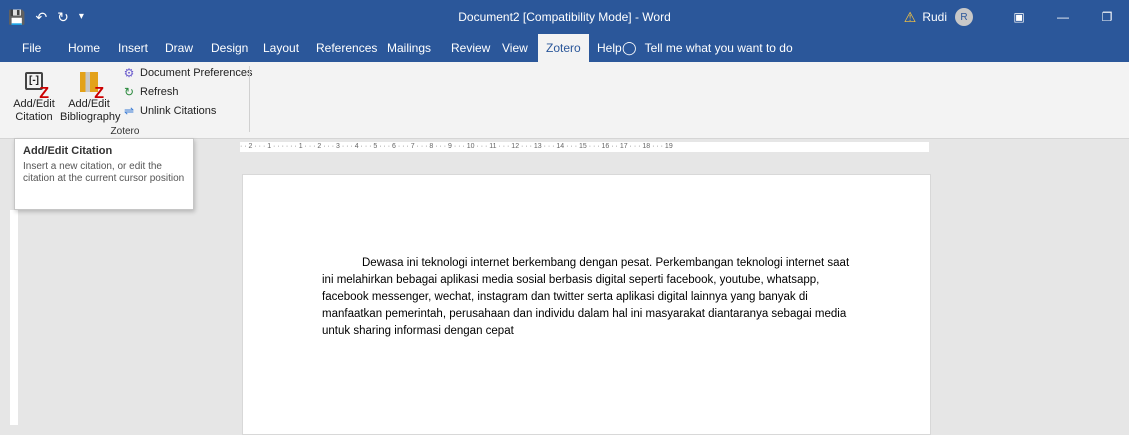 This screenshot has width=1129, height=435. What do you see at coordinates (90, 117) in the screenshot?
I see `add-edit-bibliography-label-2: Bibliography` at bounding box center [90, 117].